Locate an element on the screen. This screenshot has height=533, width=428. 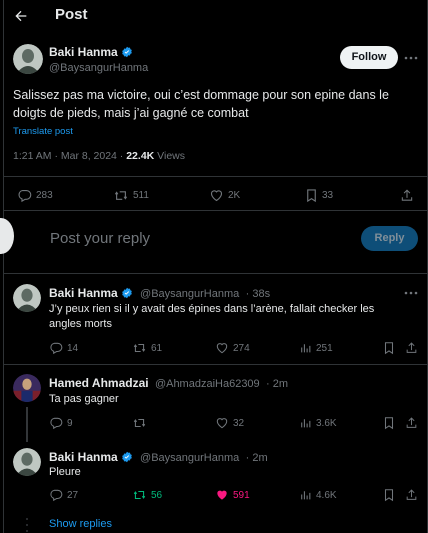
reply-input: Post your reply is located at coordinates (100, 238).